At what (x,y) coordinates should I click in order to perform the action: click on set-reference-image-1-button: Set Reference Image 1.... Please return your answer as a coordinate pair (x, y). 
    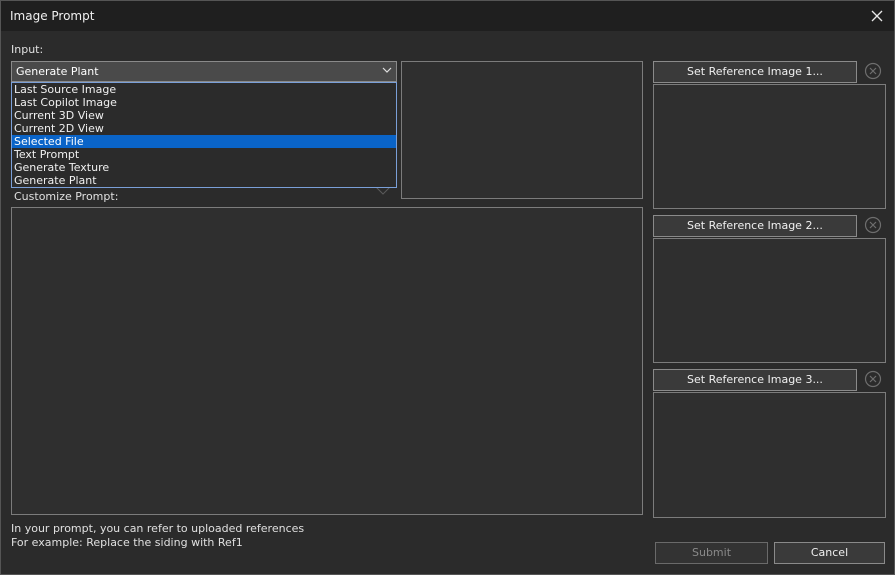
    Looking at the image, I should click on (755, 72).